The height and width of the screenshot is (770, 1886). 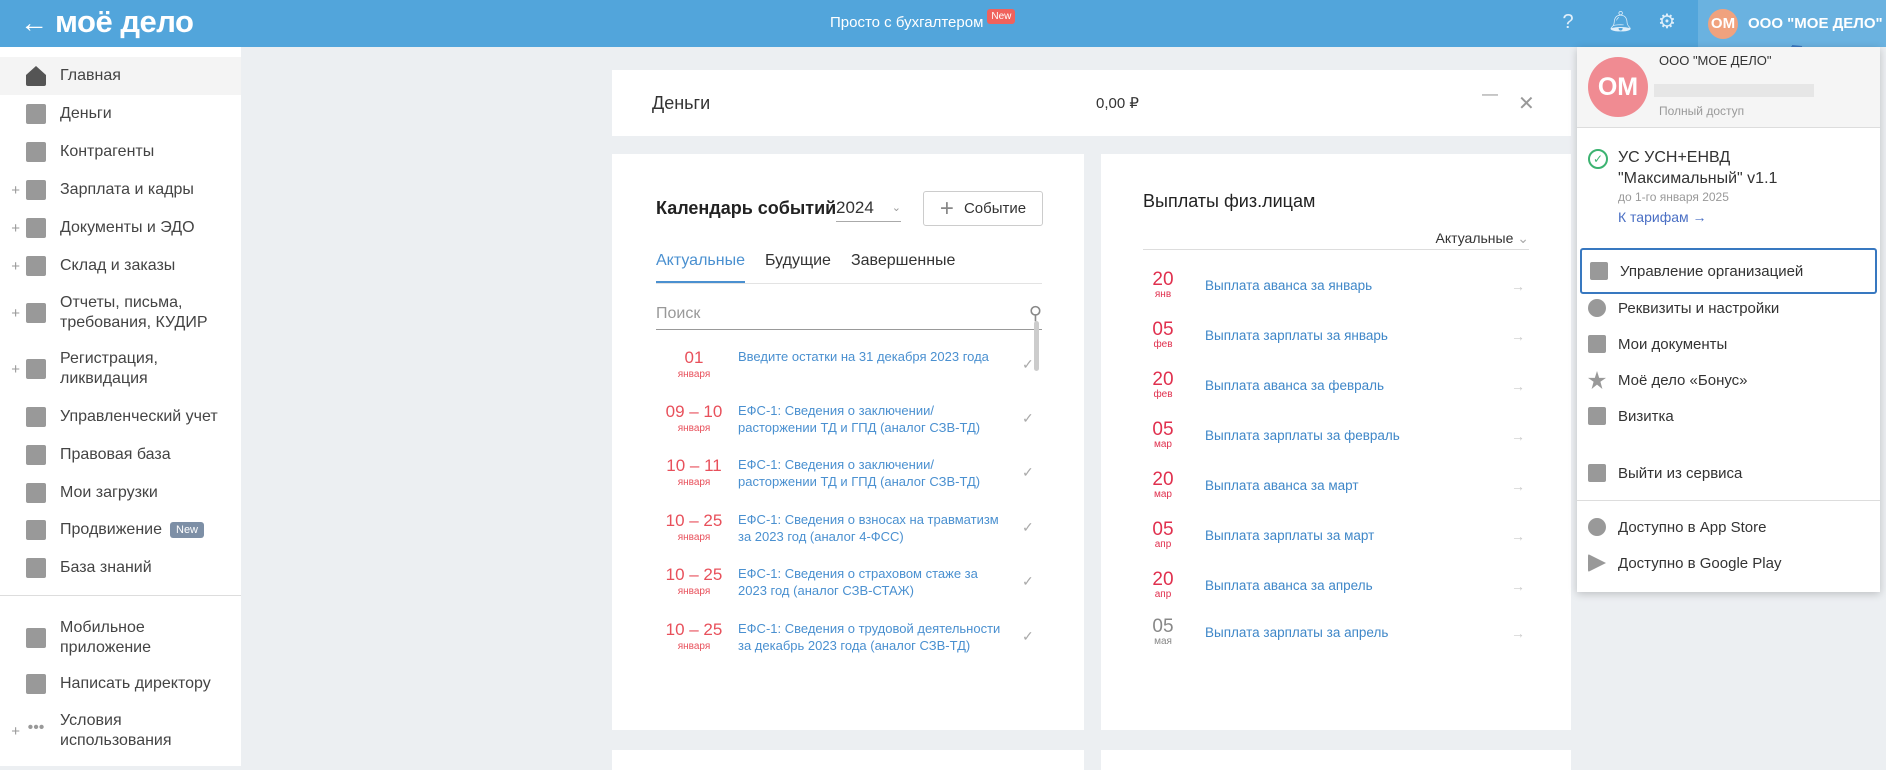 I want to click on payment-item: 20 мар Выплата аванса за март →, so click(x=1356, y=485).